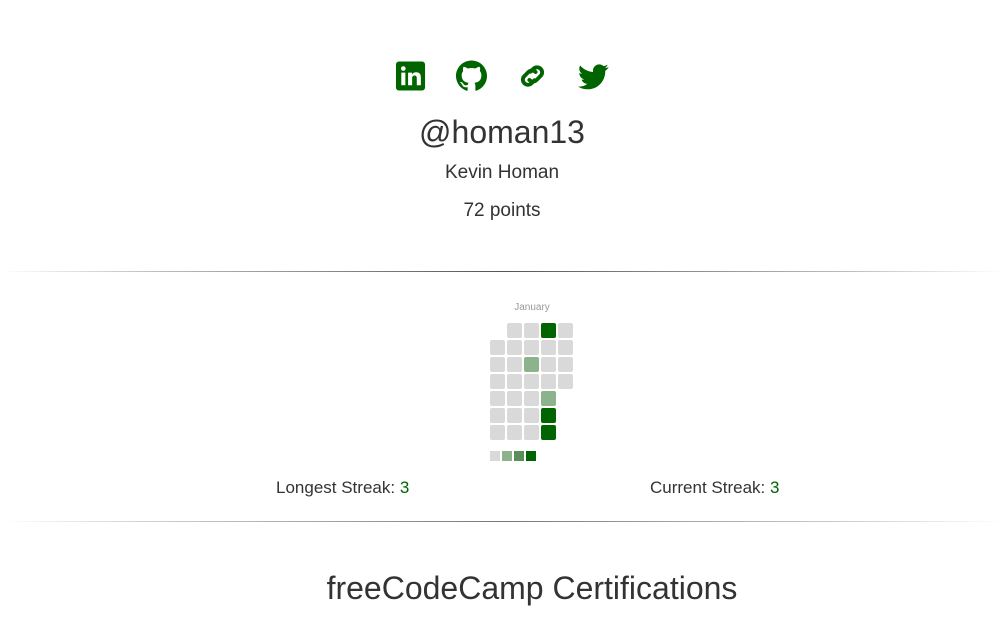  I want to click on github-link, so click(471, 76).